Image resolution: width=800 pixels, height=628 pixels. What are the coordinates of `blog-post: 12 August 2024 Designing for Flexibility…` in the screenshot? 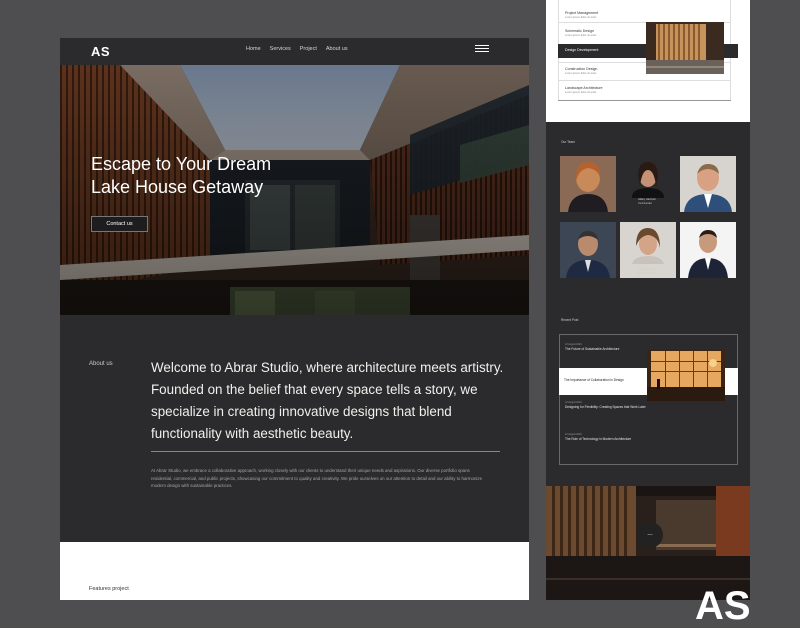 It's located at (615, 405).